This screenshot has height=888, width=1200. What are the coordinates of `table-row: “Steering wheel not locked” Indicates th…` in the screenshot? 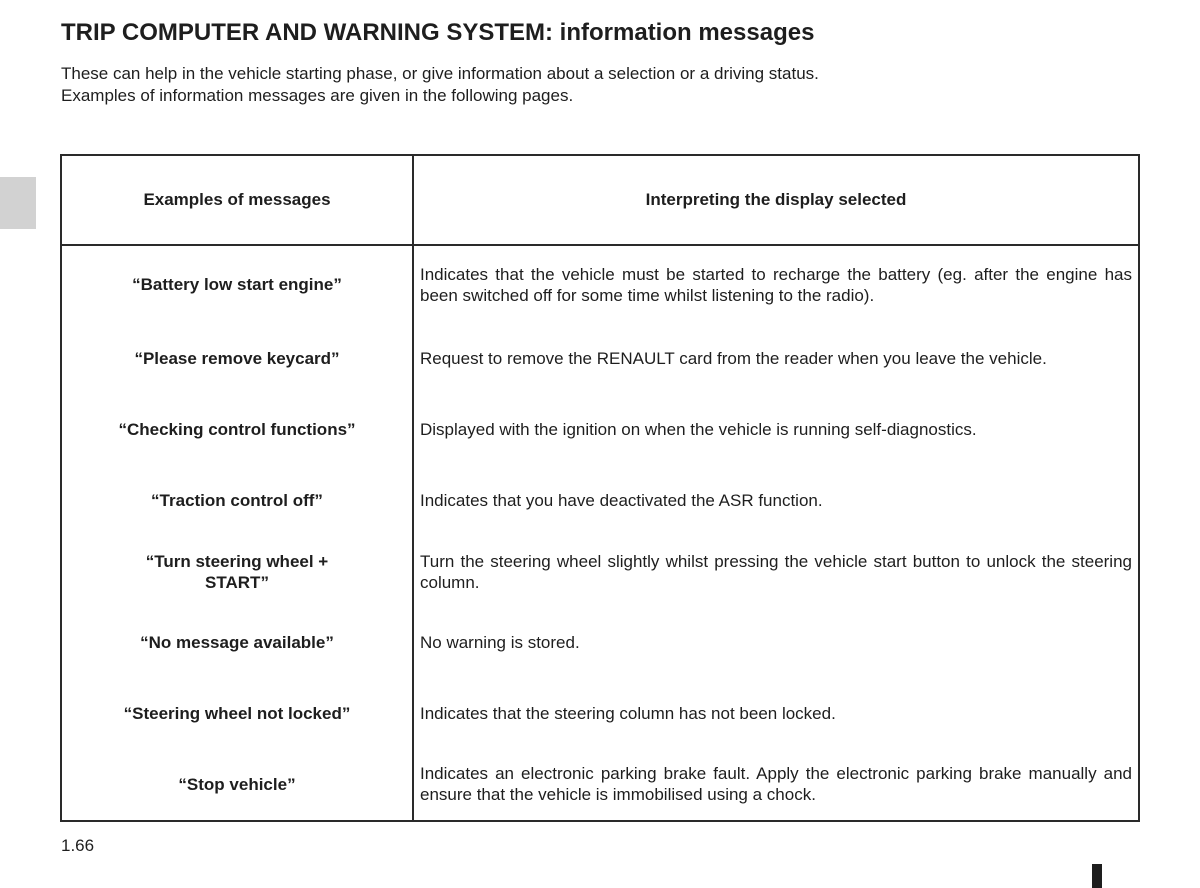 It's located at (600, 713).